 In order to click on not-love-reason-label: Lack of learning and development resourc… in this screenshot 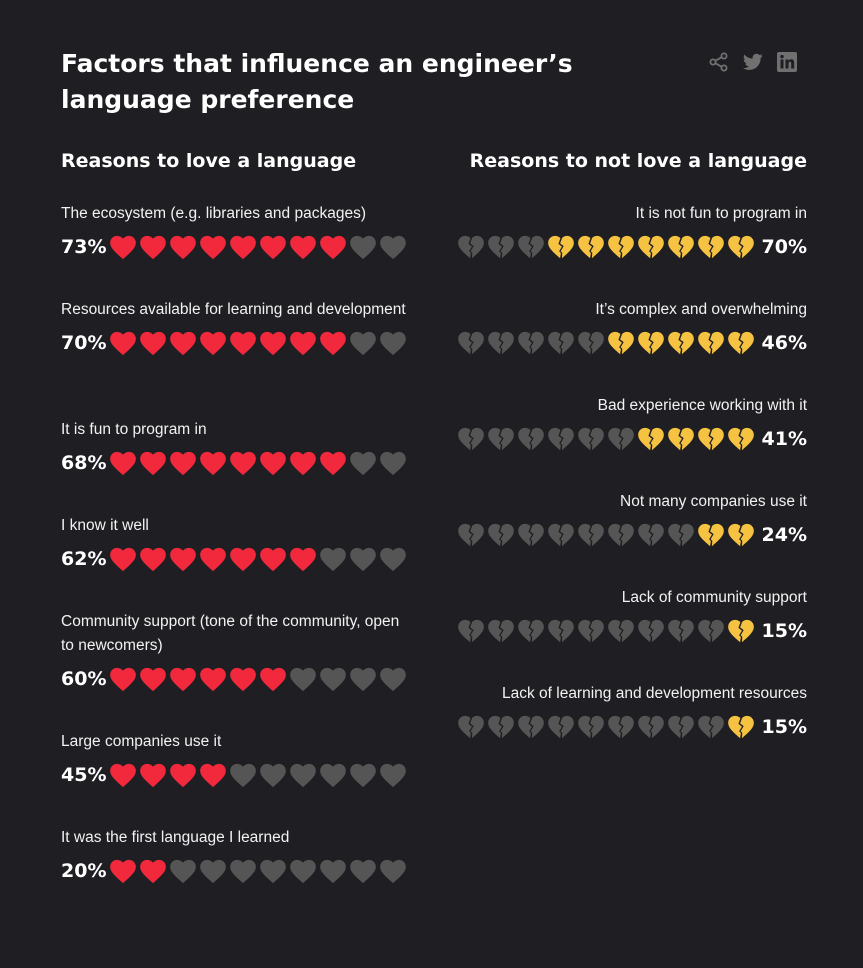, I will do `click(654, 693)`.